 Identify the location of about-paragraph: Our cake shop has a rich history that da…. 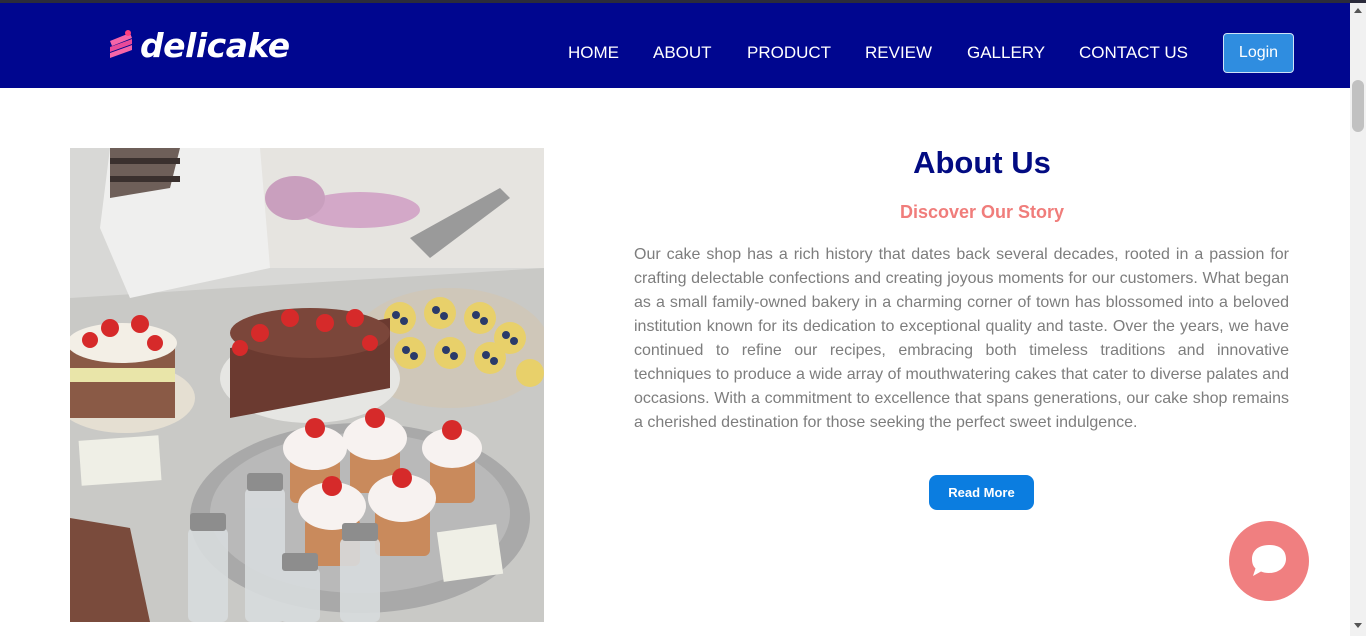
(961, 338).